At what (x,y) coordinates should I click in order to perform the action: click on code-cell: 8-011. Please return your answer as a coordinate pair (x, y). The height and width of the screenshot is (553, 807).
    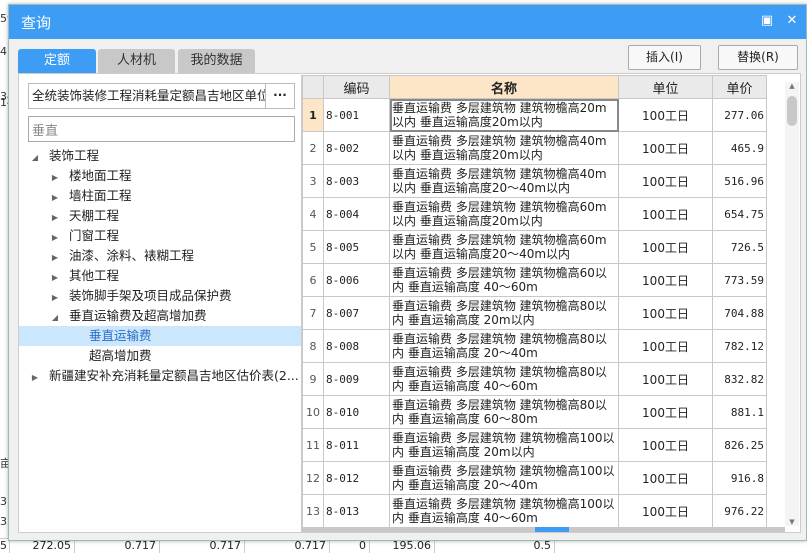
    Looking at the image, I should click on (356, 445).